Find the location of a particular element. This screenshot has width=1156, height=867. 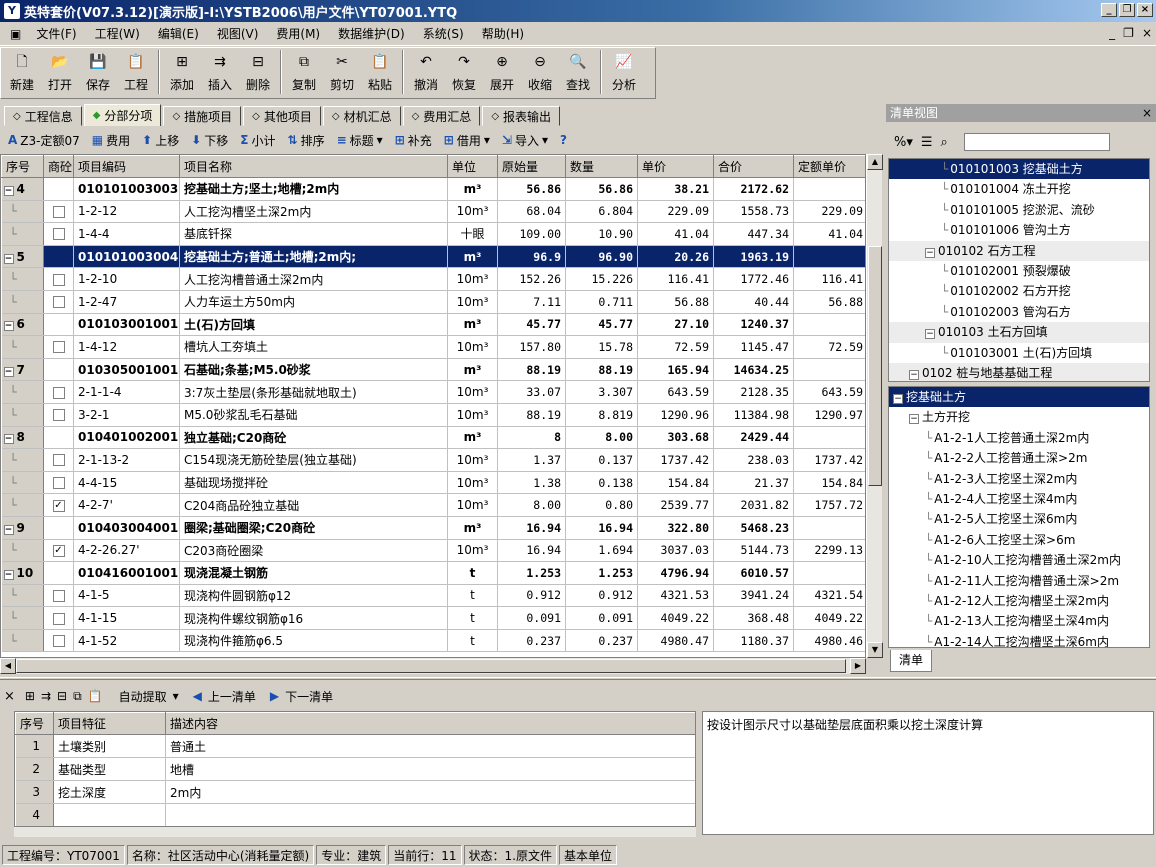

cell-code: 010103001001 is located at coordinates (126, 325).